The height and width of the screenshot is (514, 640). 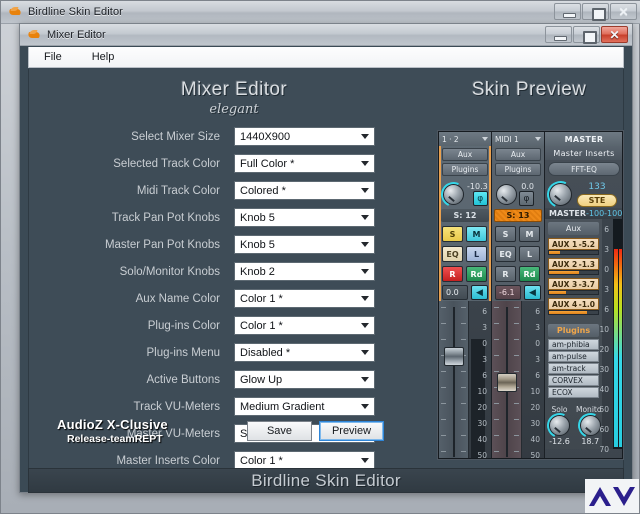 I want to click on outer-maximize-button, so click(x=595, y=12).